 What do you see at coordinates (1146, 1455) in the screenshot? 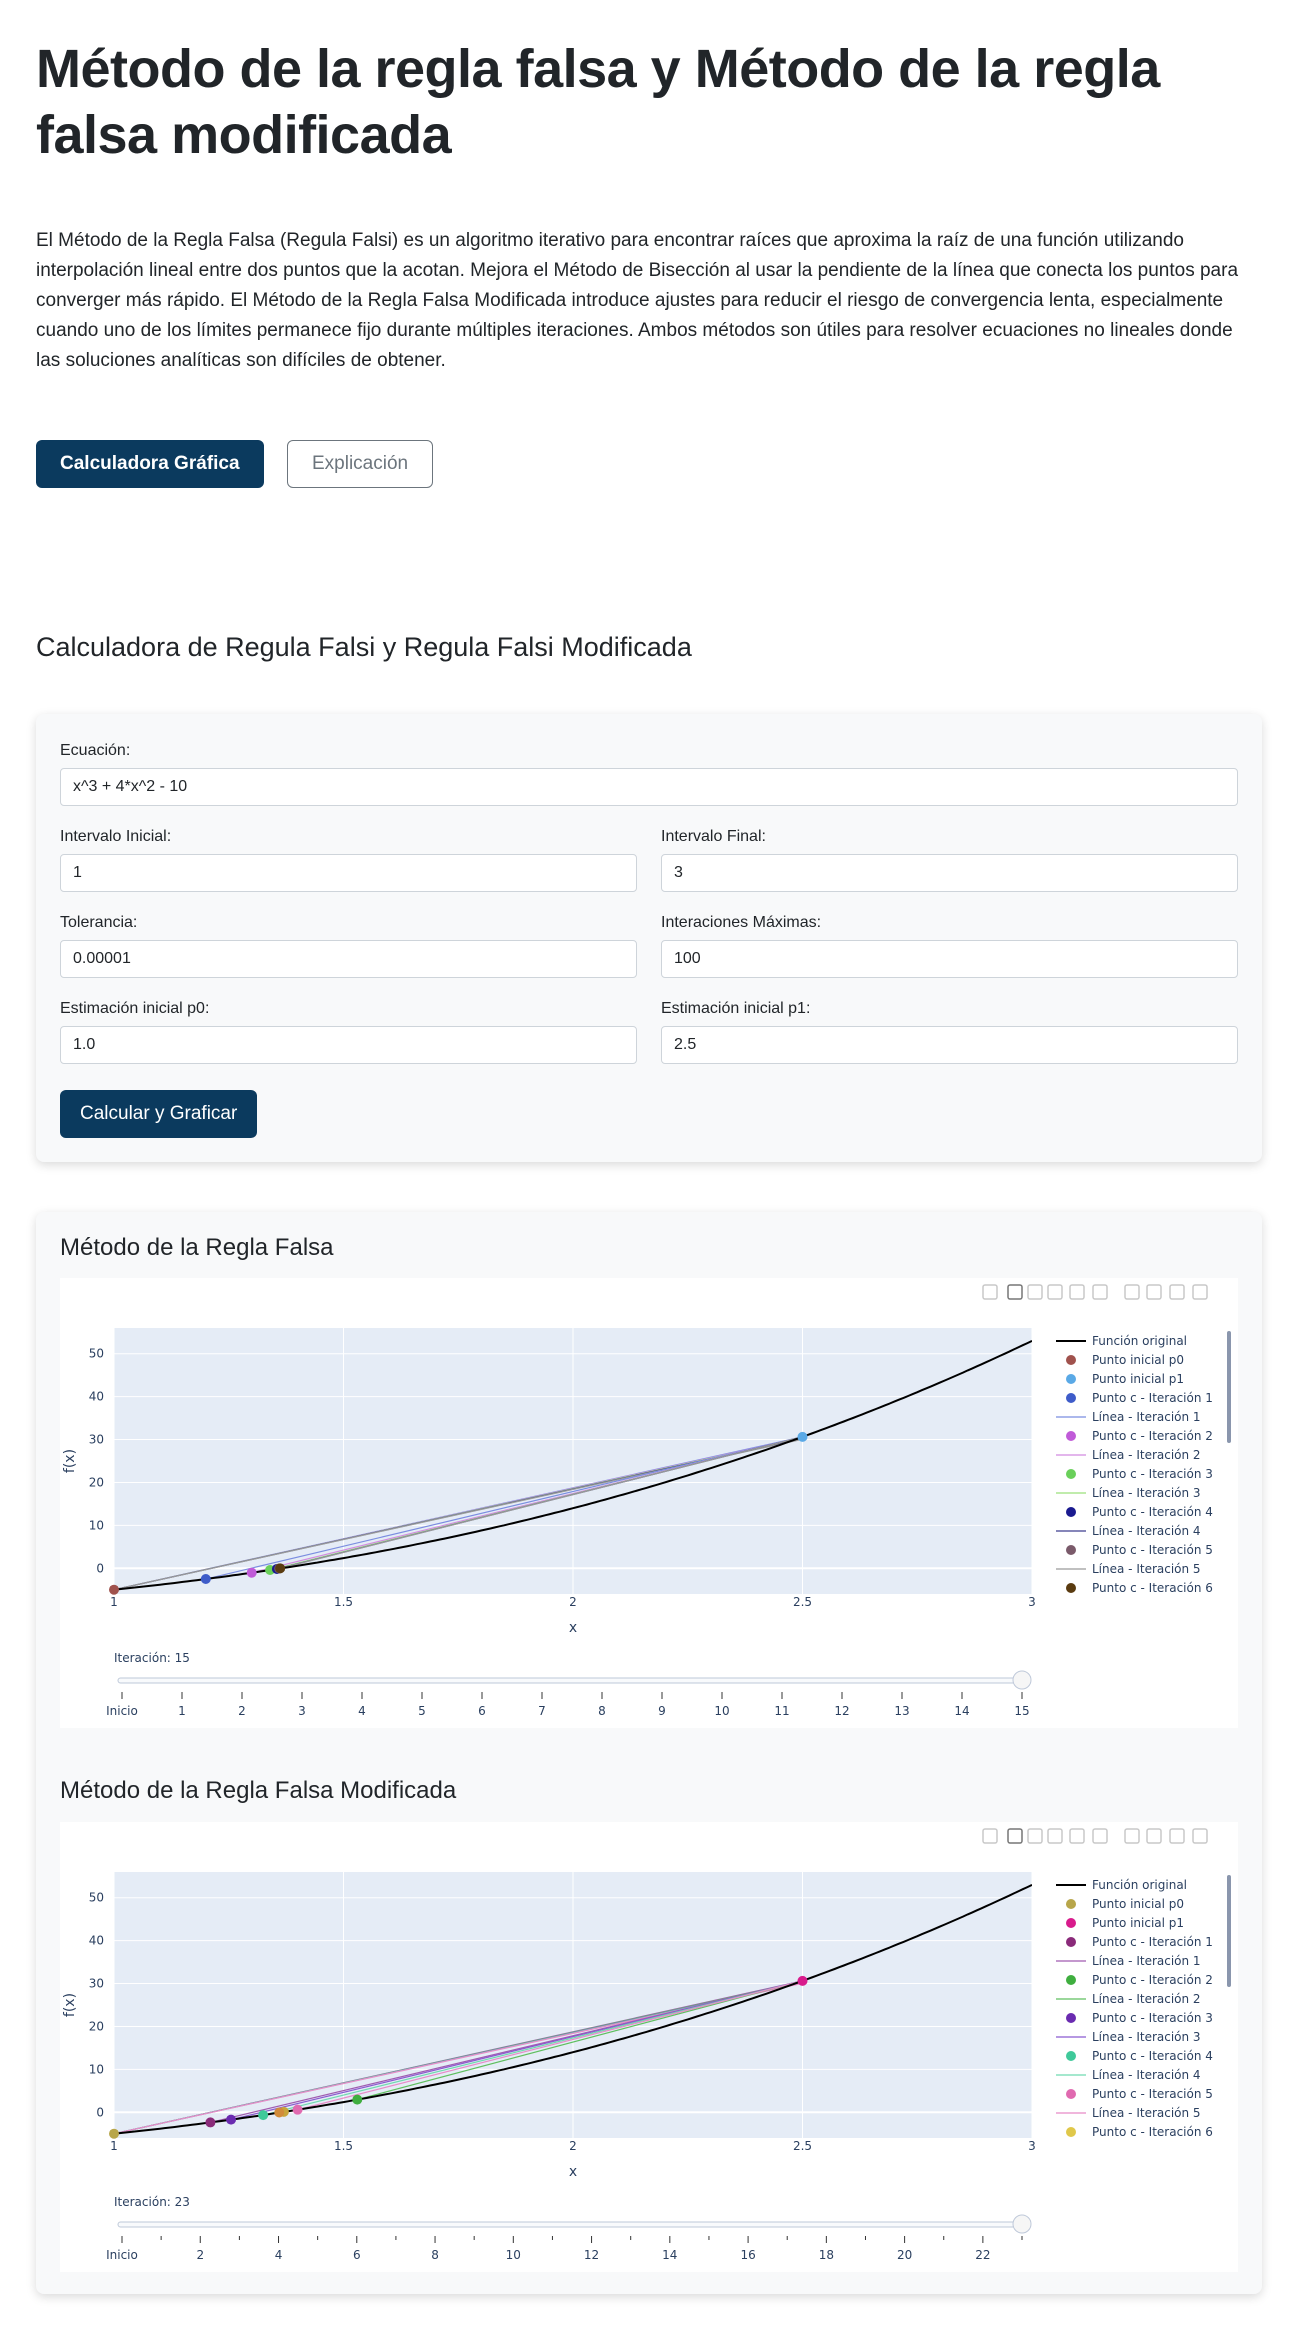
I see `legend-item-label: Línea - Iteración 2` at bounding box center [1146, 1455].